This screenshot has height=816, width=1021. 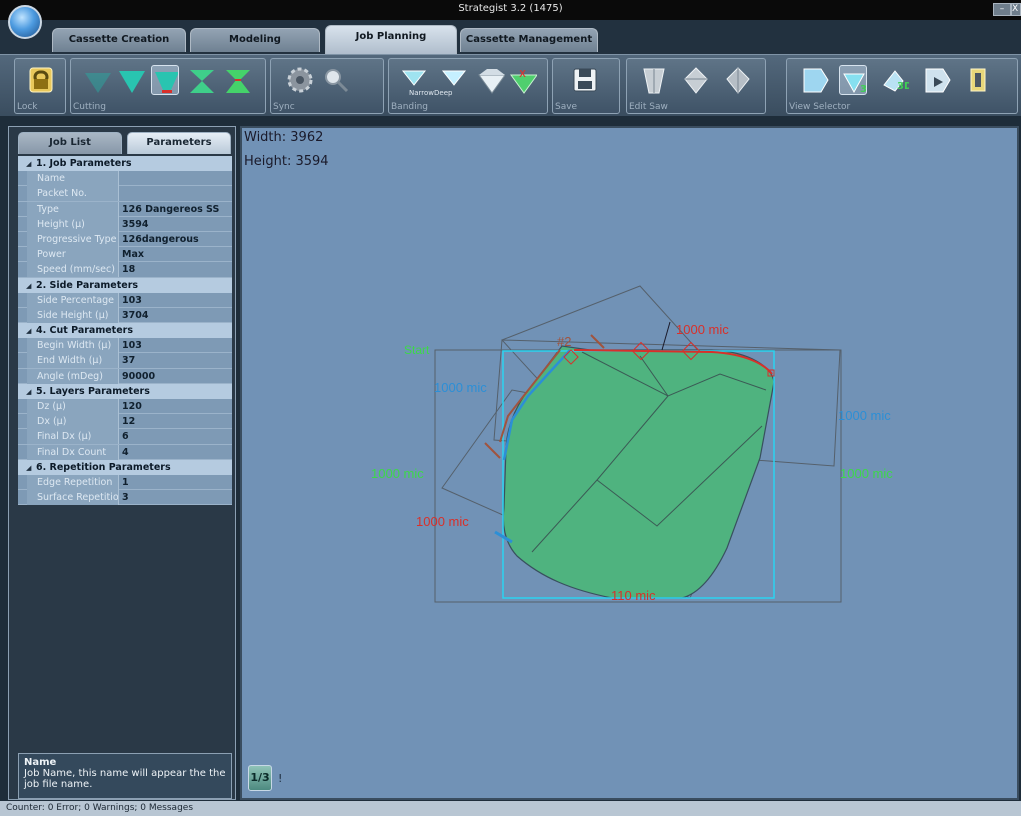 What do you see at coordinates (125, 391) in the screenshot?
I see `property-section-header: ◢ 5. Layers Parameters` at bounding box center [125, 391].